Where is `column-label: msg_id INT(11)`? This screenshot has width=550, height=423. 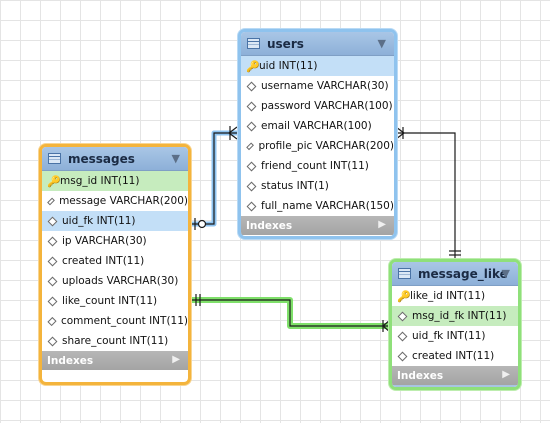 column-label: msg_id INT(11) is located at coordinates (100, 181).